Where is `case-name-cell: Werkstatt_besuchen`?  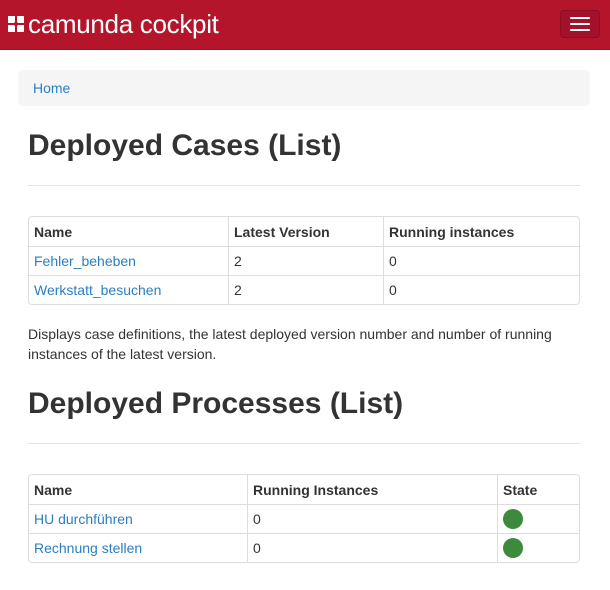 case-name-cell: Werkstatt_besuchen is located at coordinates (128, 289).